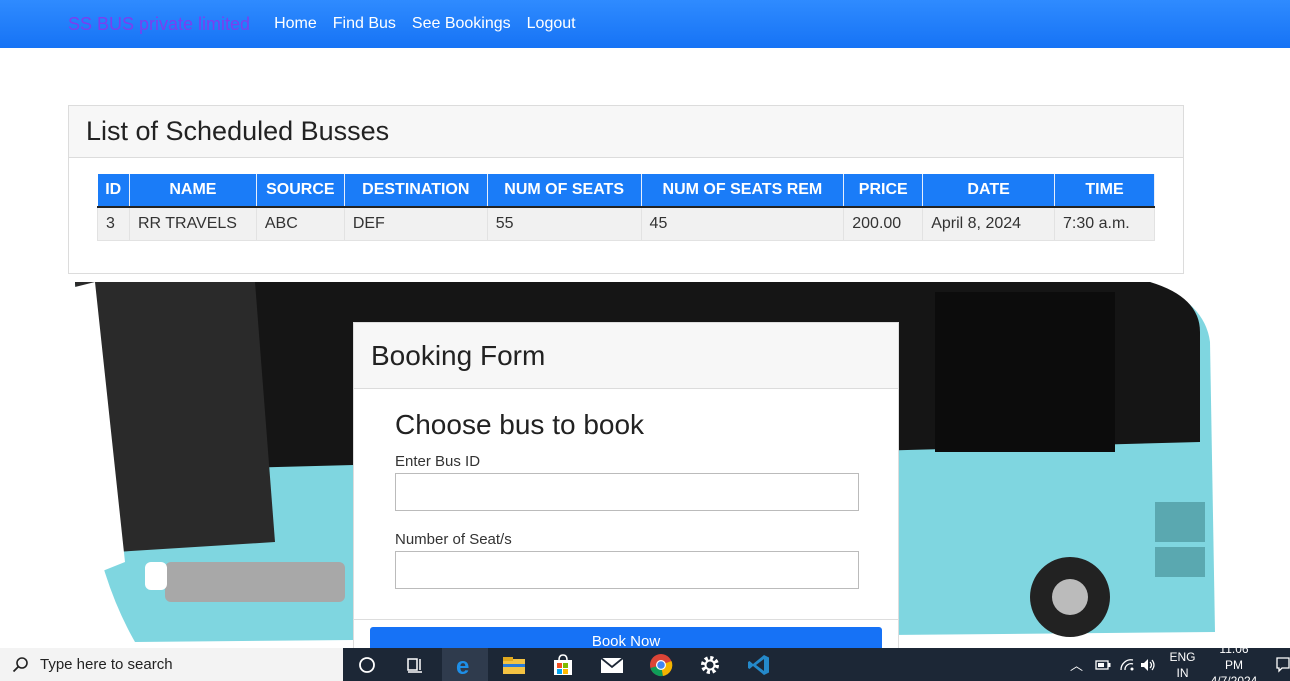 Image resolution: width=1290 pixels, height=681 pixels. I want to click on booking-form-footer, so click(626, 619).